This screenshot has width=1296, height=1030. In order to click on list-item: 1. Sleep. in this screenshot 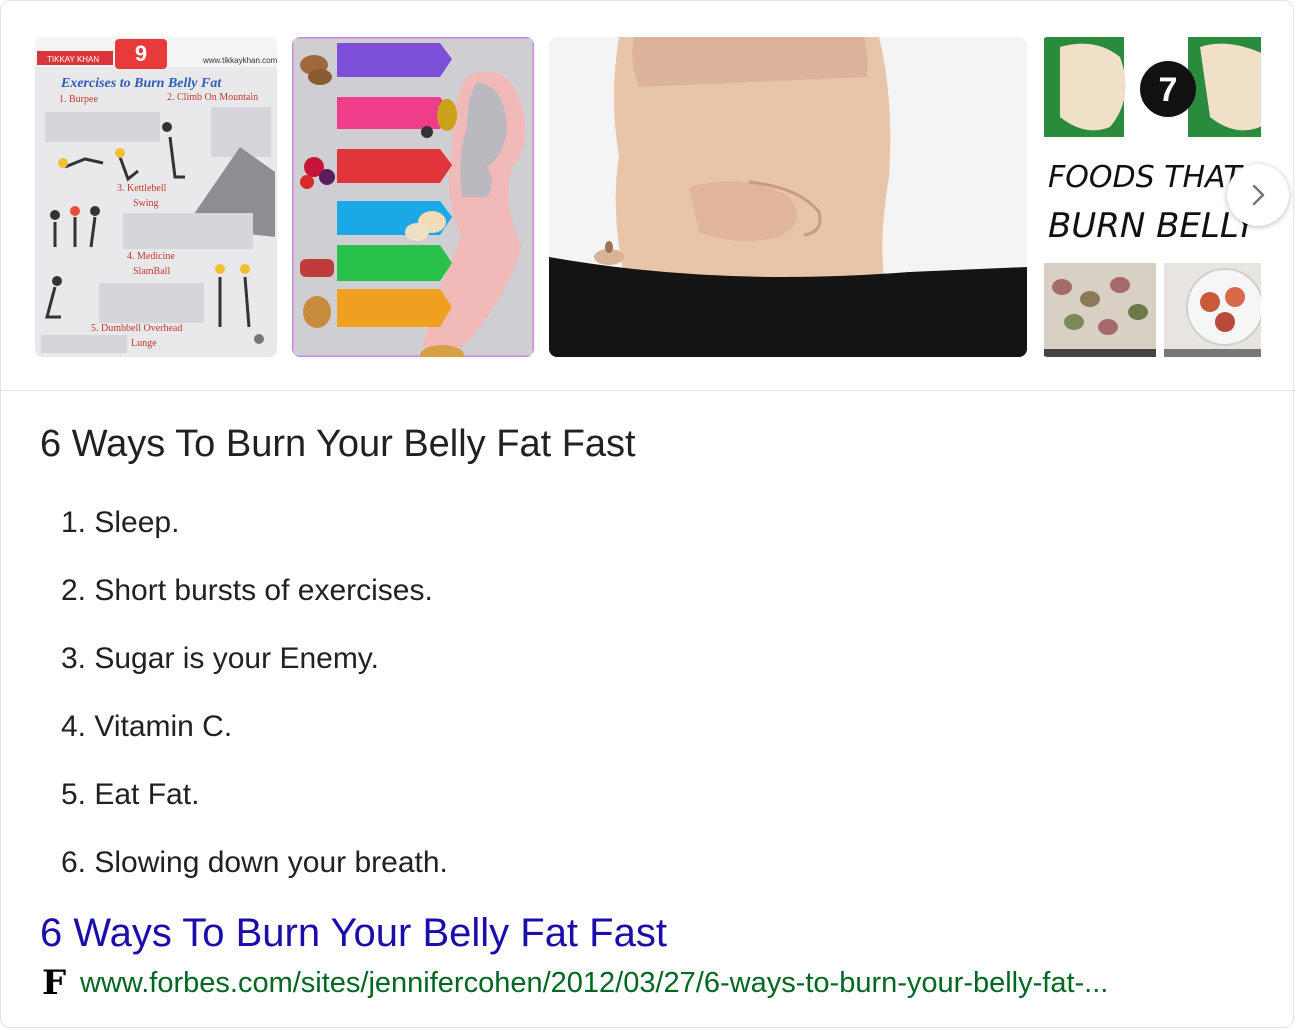, I will do `click(120, 522)`.